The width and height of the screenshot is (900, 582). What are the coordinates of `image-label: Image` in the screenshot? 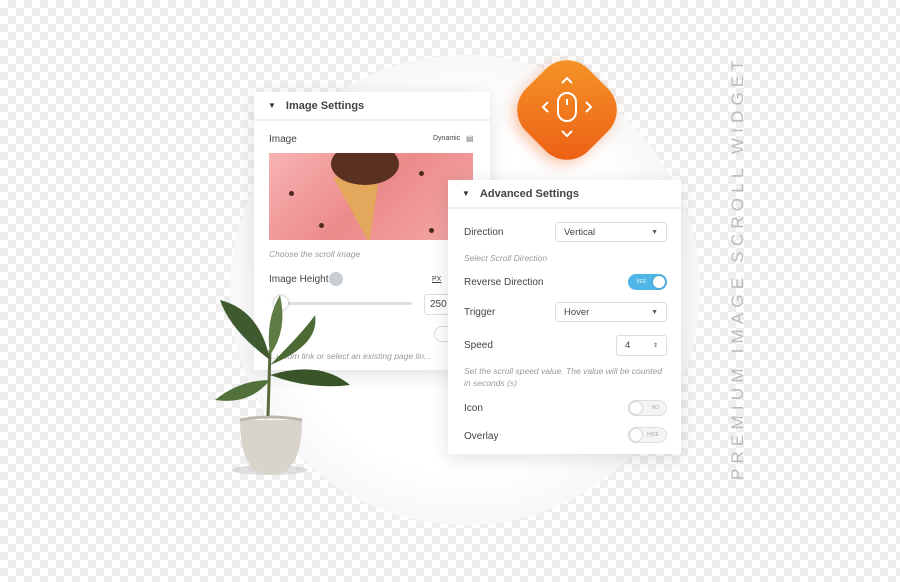 It's located at (283, 139).